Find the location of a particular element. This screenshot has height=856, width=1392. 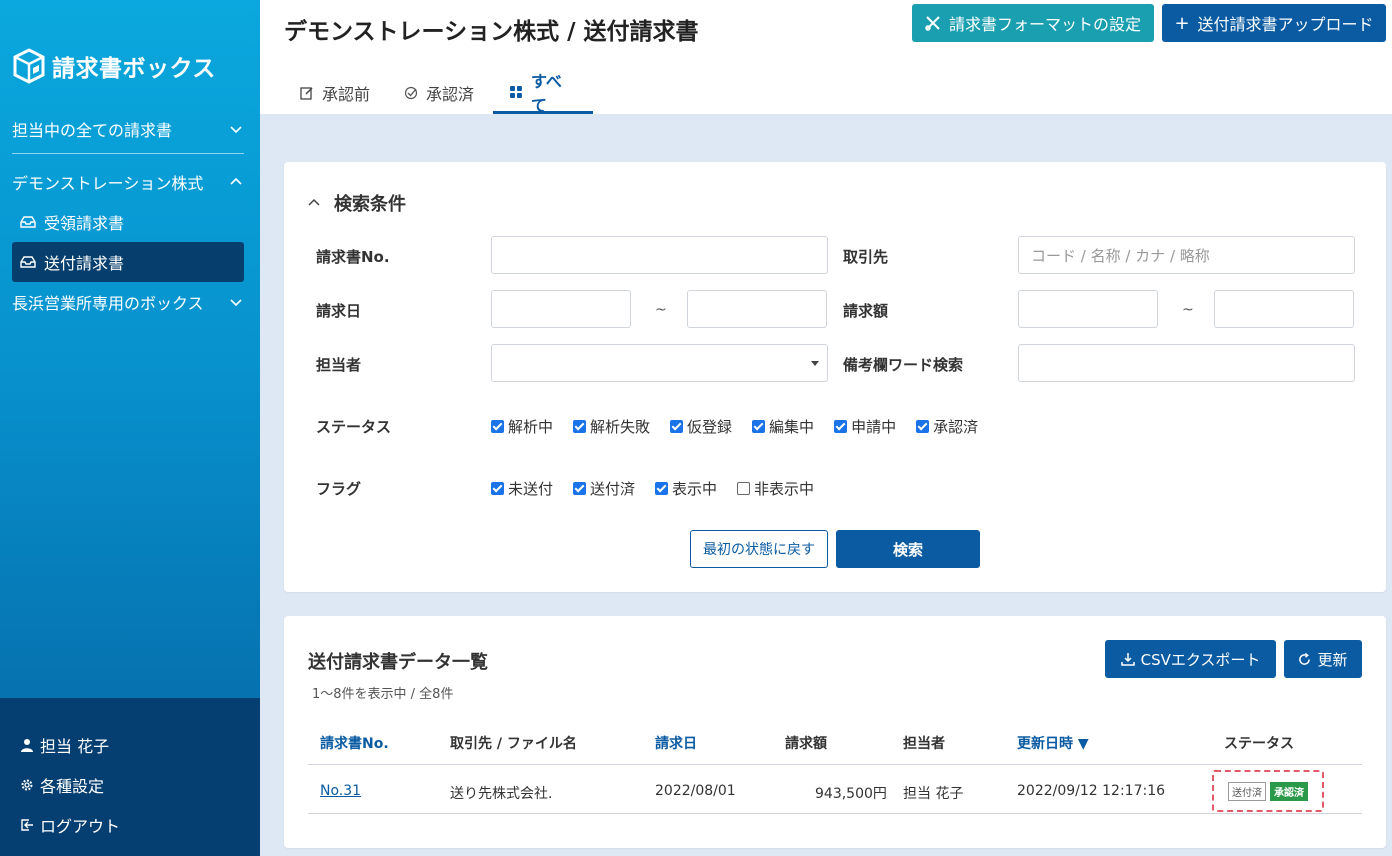

tab-label: 承認前 is located at coordinates (346, 94).